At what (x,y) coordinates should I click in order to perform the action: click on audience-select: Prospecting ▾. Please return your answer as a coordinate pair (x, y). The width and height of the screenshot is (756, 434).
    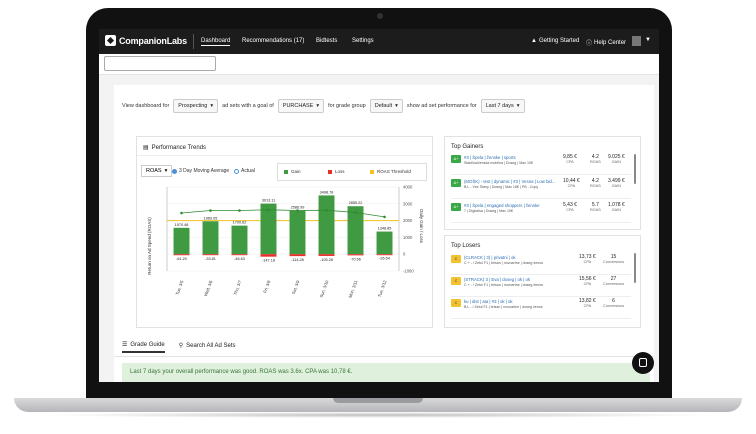
    Looking at the image, I should click on (196, 106).